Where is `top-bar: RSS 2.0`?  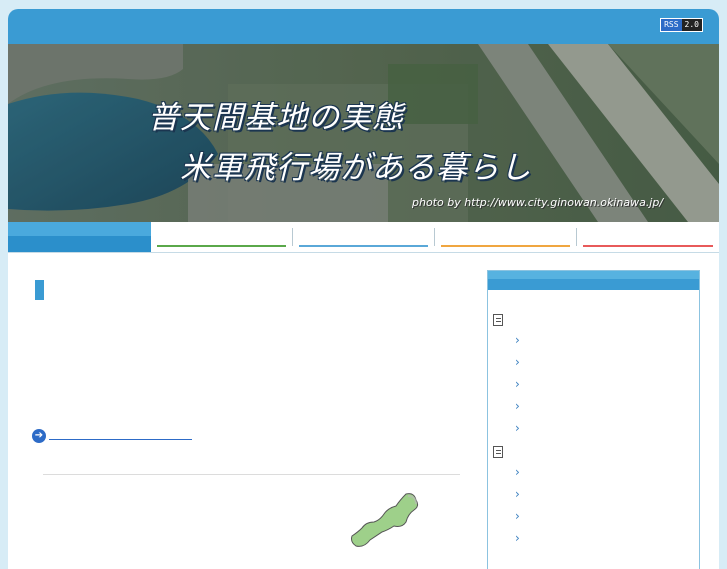 top-bar: RSS 2.0 is located at coordinates (363, 26).